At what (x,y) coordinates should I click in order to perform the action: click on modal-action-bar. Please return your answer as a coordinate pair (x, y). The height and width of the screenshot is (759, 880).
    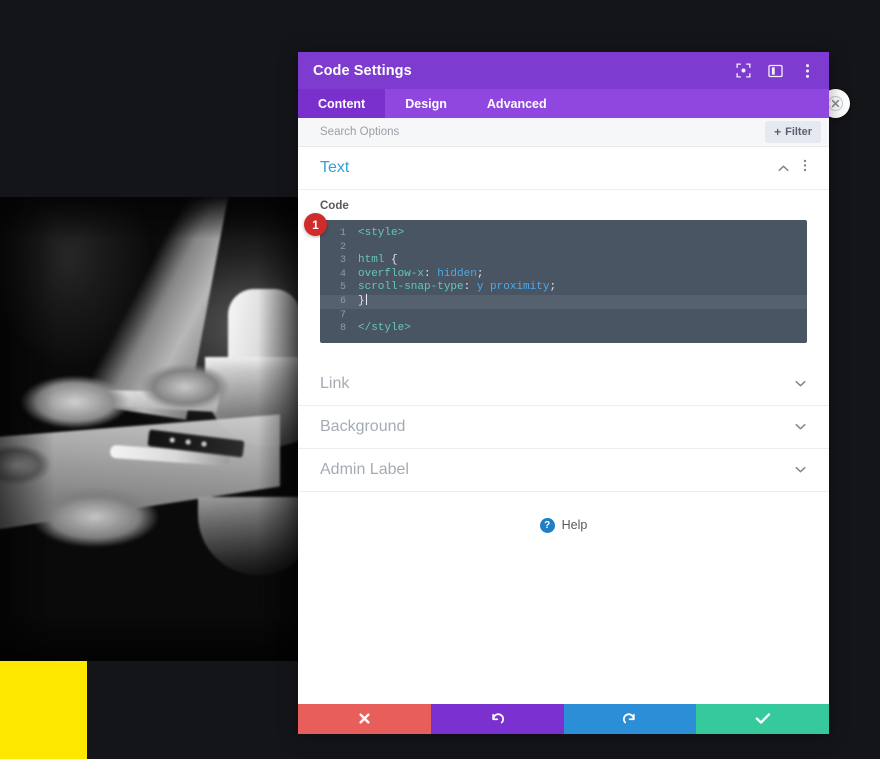
    Looking at the image, I should click on (563, 718).